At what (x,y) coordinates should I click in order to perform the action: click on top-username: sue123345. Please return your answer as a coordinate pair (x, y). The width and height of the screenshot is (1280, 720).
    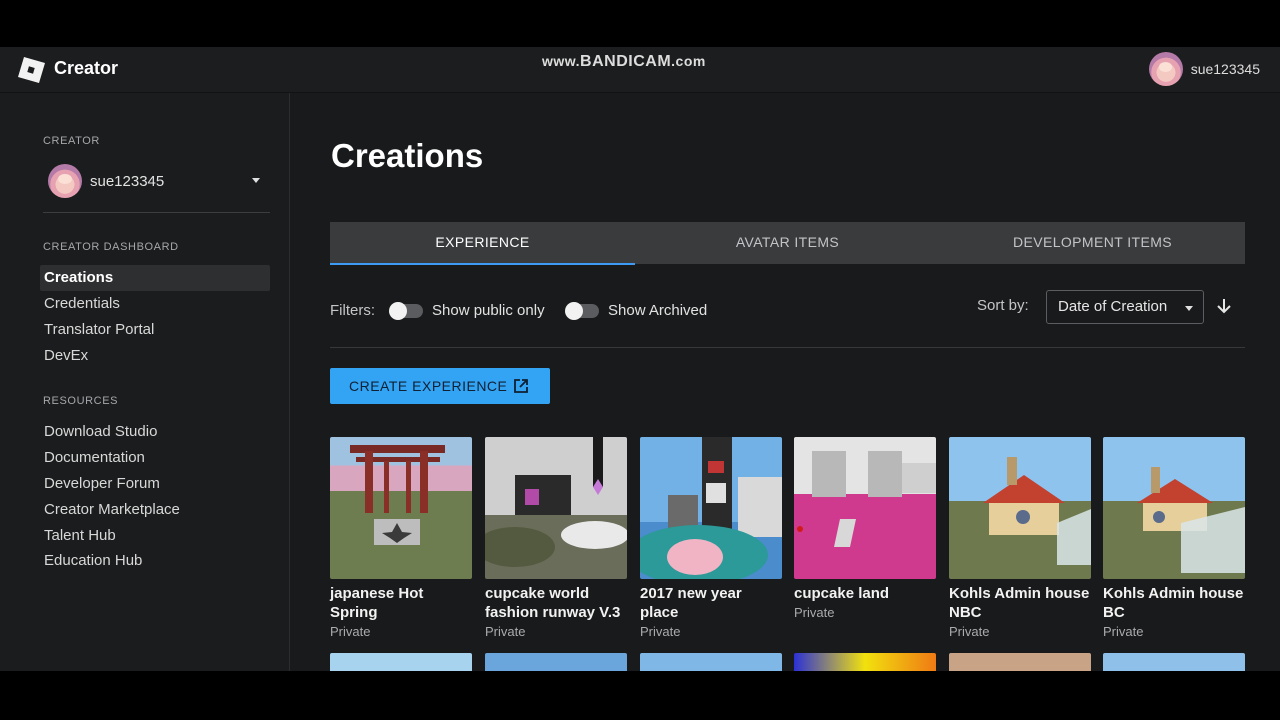
    Looking at the image, I should click on (1225, 69).